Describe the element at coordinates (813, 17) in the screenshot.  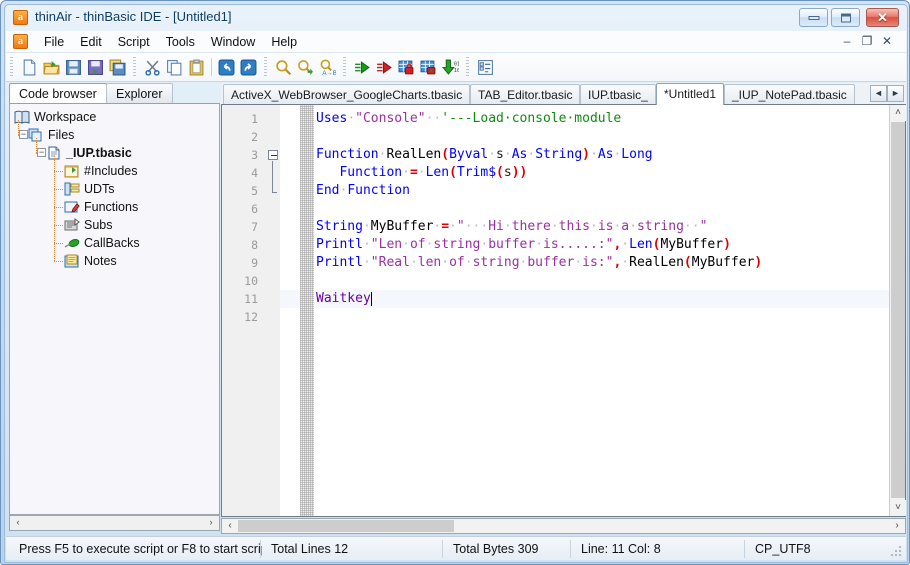
I see `window-minimize-button` at that location.